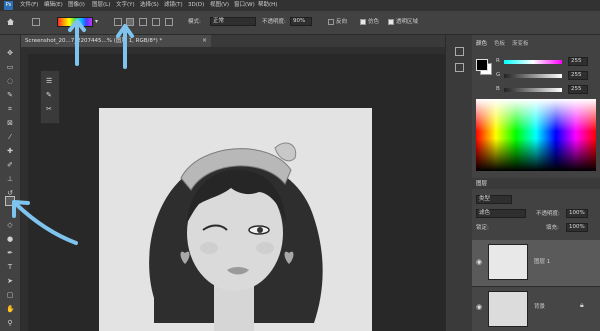  What do you see at coordinates (77, 42) in the screenshot?
I see `arrow-to-gradient` at bounding box center [77, 42].